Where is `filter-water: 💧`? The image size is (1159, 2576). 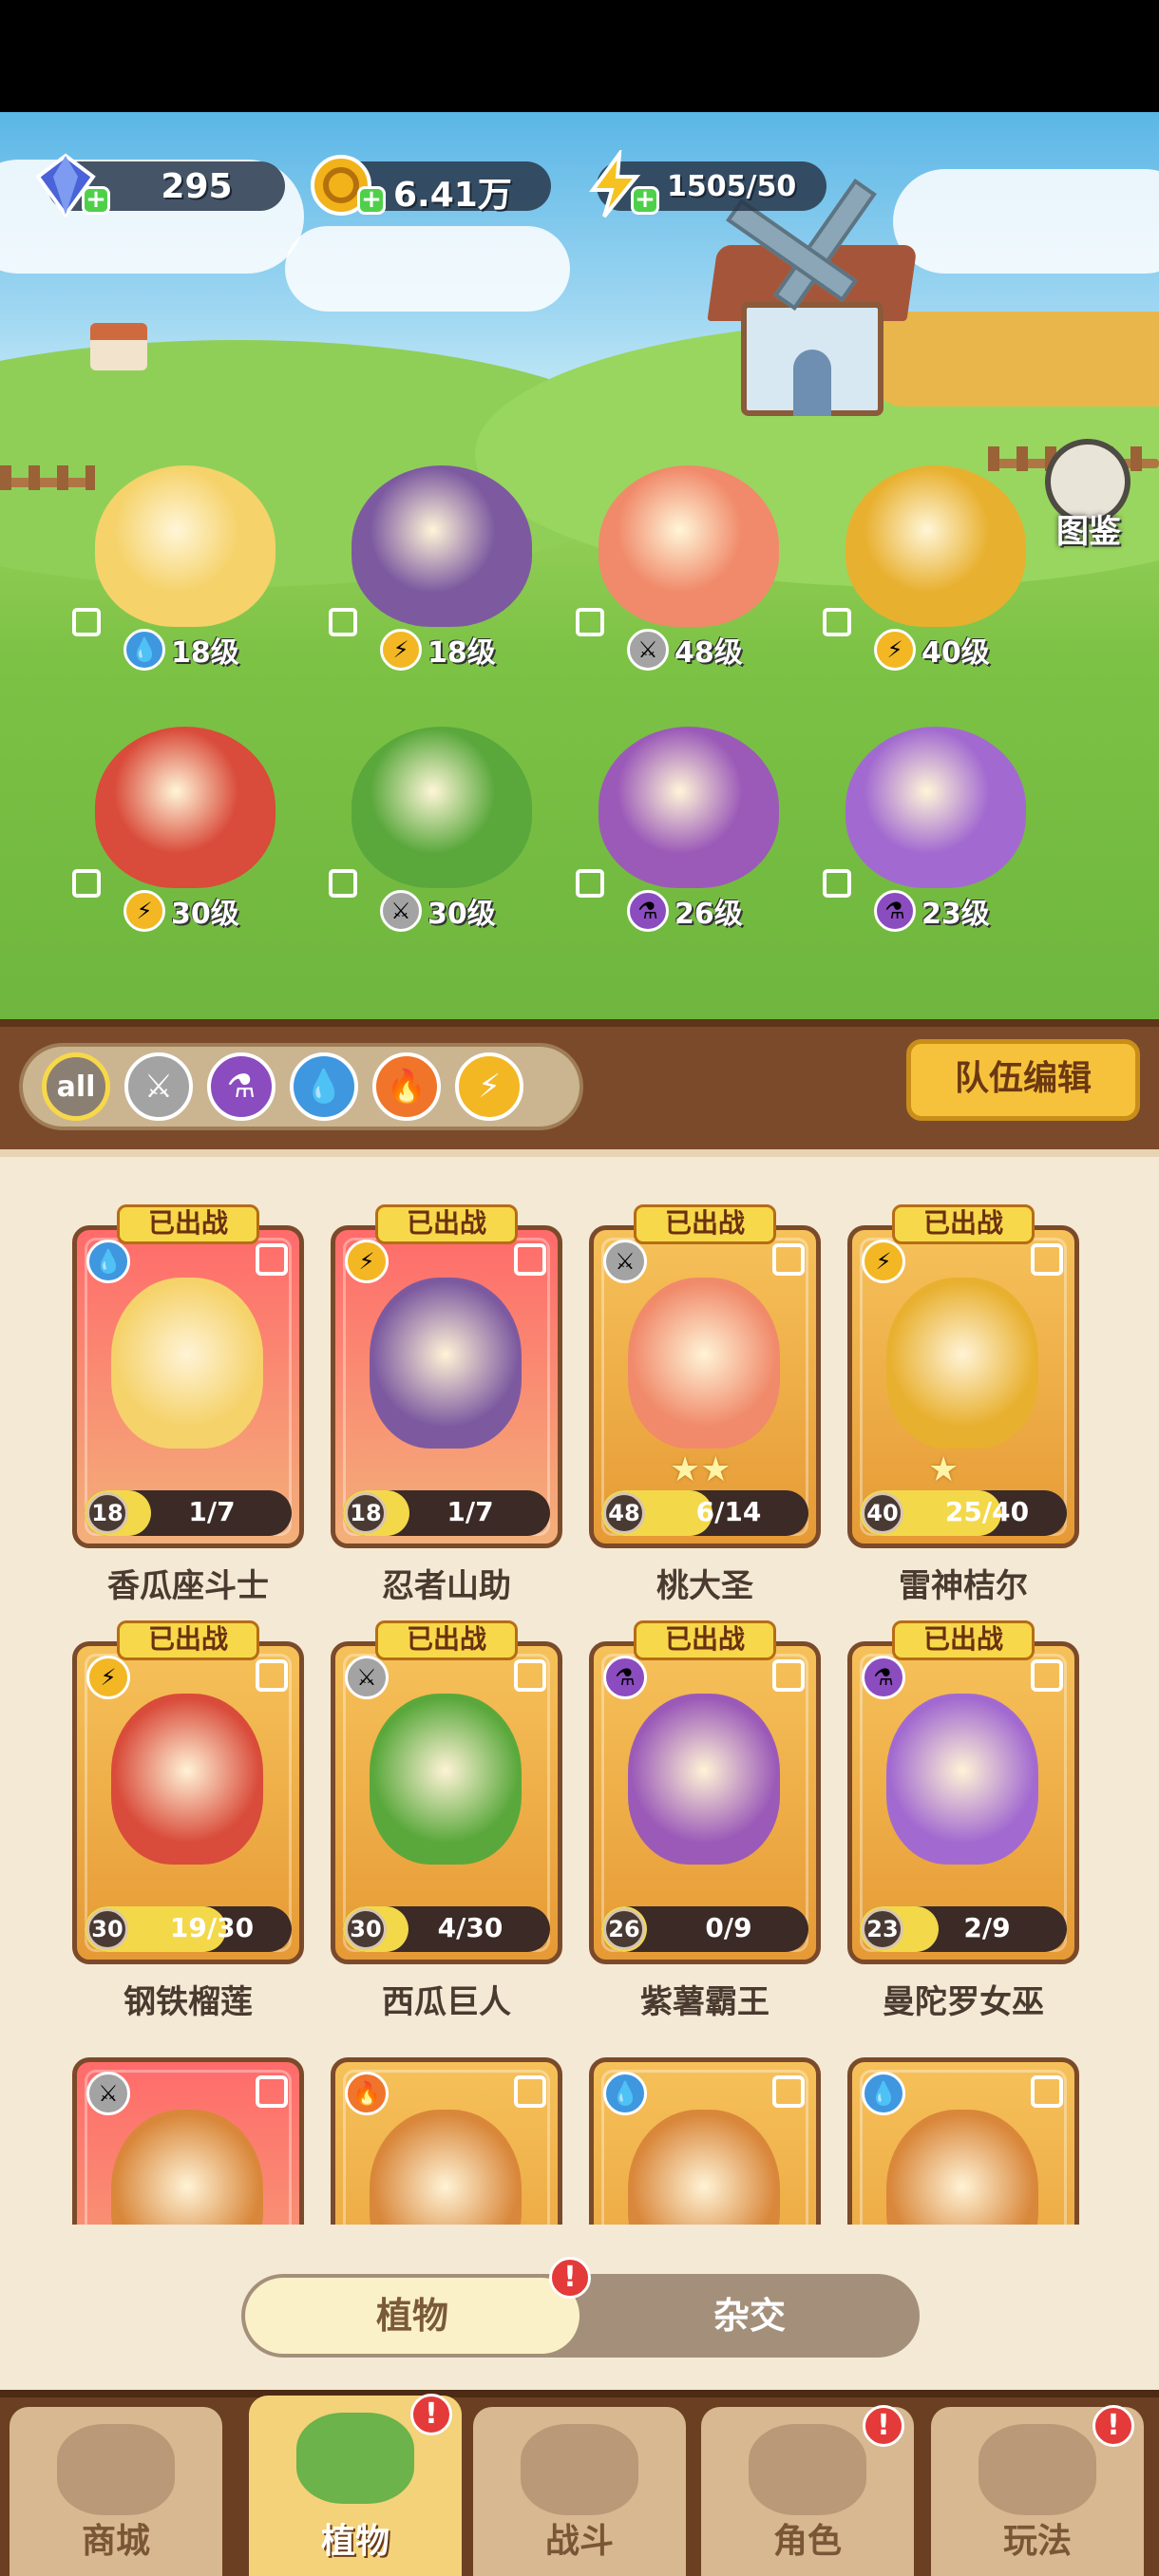
filter-water: 💧 is located at coordinates (324, 1086).